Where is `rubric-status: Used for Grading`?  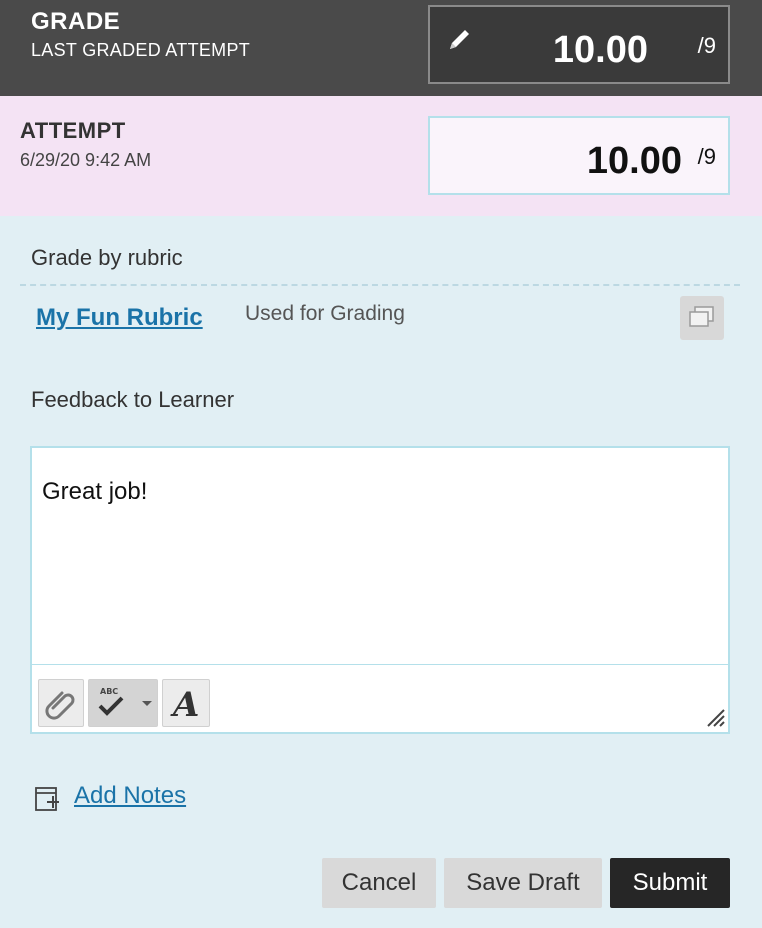
rubric-status: Used for Grading is located at coordinates (325, 313).